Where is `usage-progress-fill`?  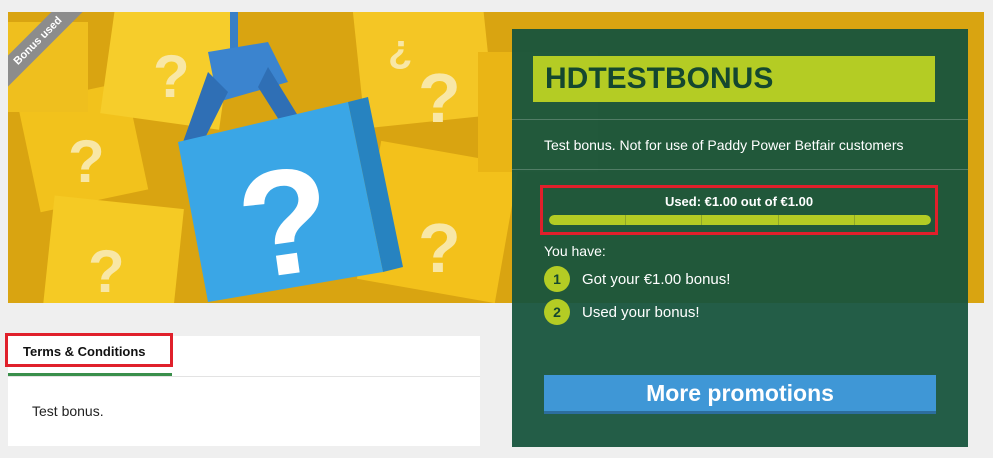 usage-progress-fill is located at coordinates (740, 220).